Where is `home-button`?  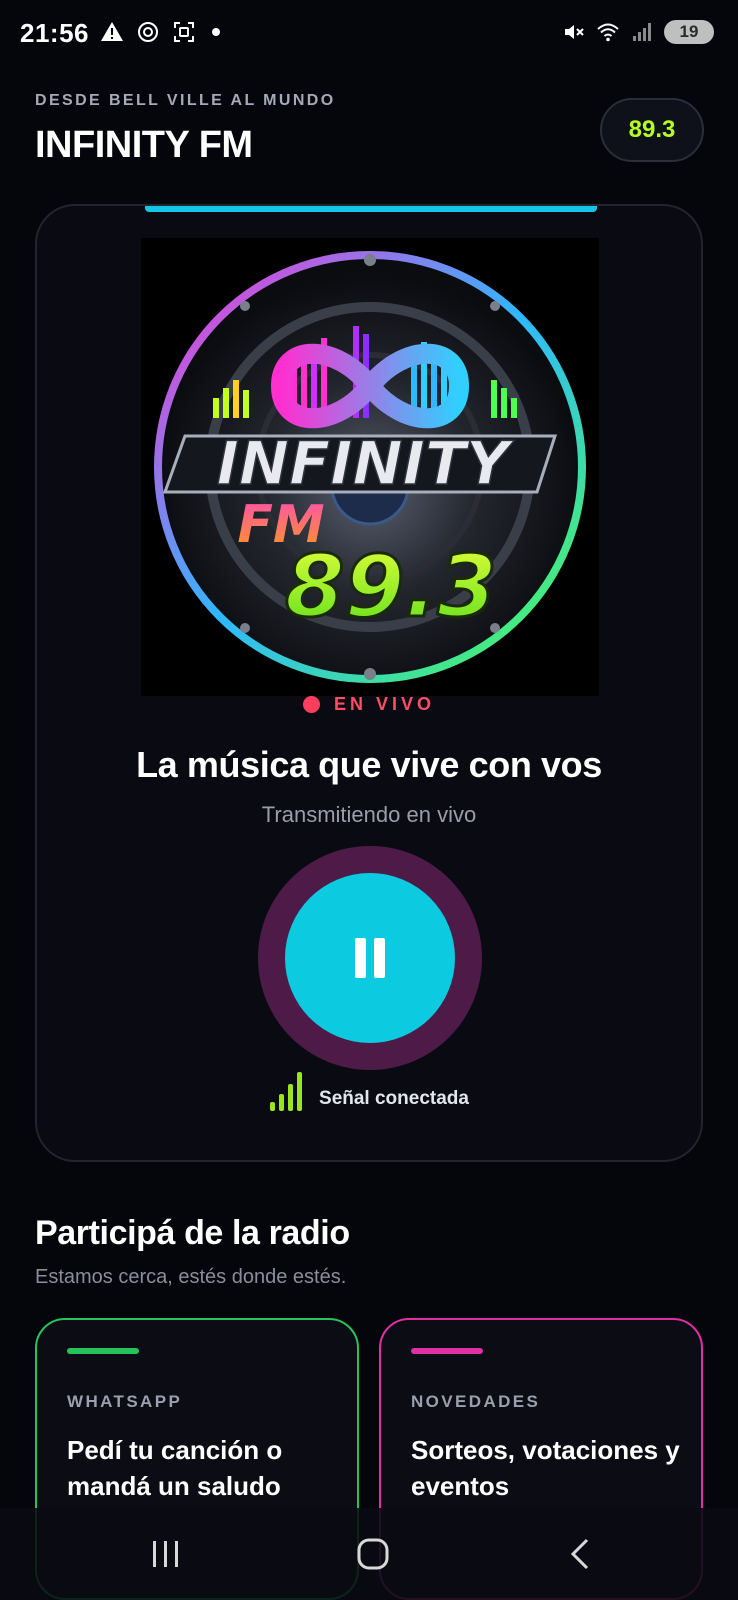 home-button is located at coordinates (373, 1554).